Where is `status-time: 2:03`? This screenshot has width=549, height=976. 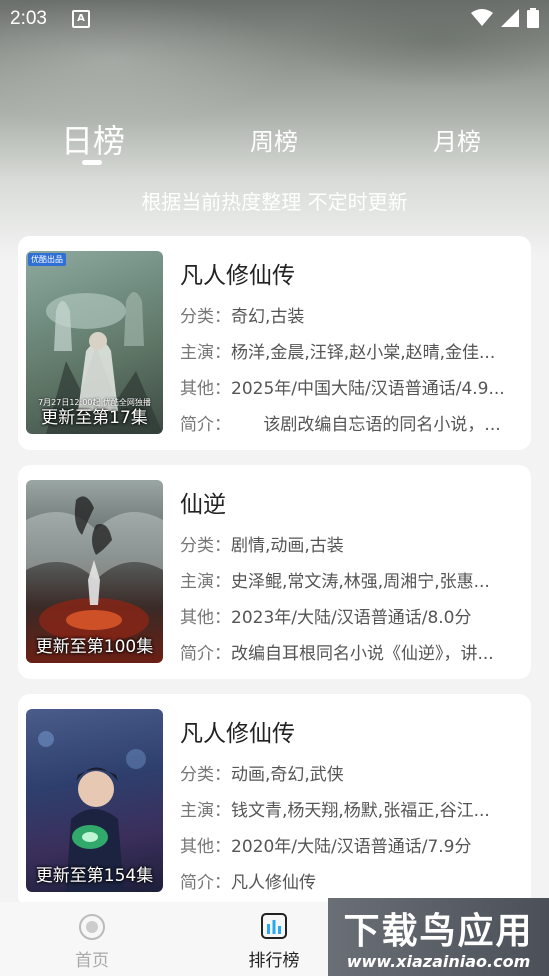 status-time: 2:03 is located at coordinates (28, 18).